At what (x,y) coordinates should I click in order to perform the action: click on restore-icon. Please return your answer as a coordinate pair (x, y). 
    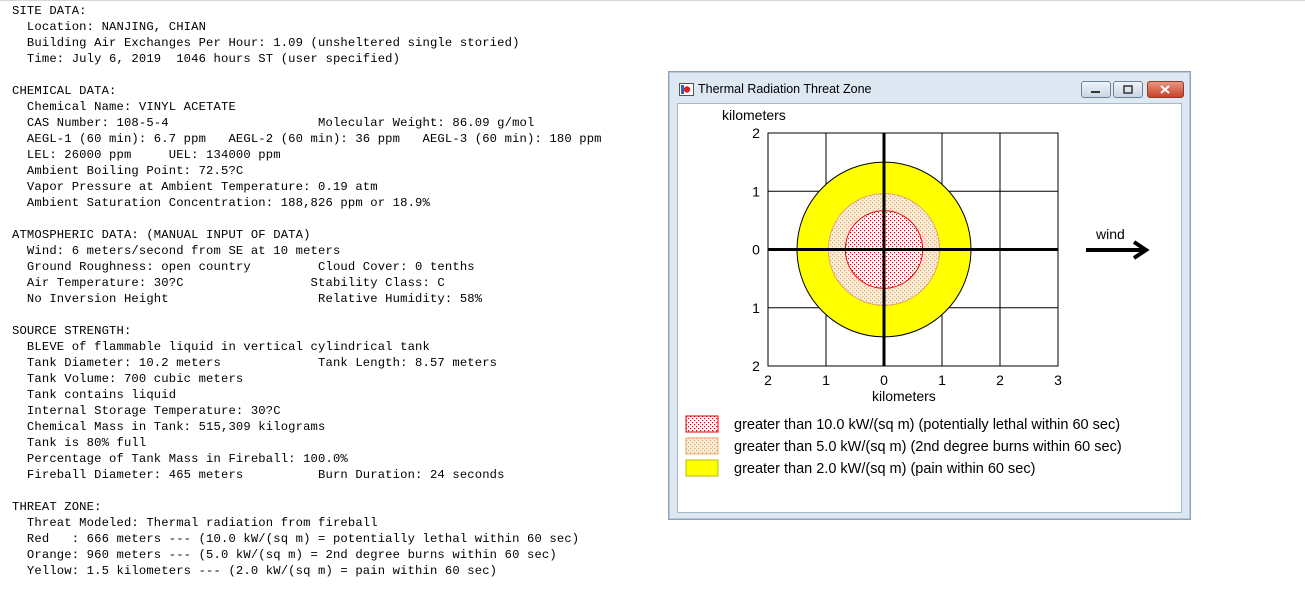
    Looking at the image, I should click on (1128, 89).